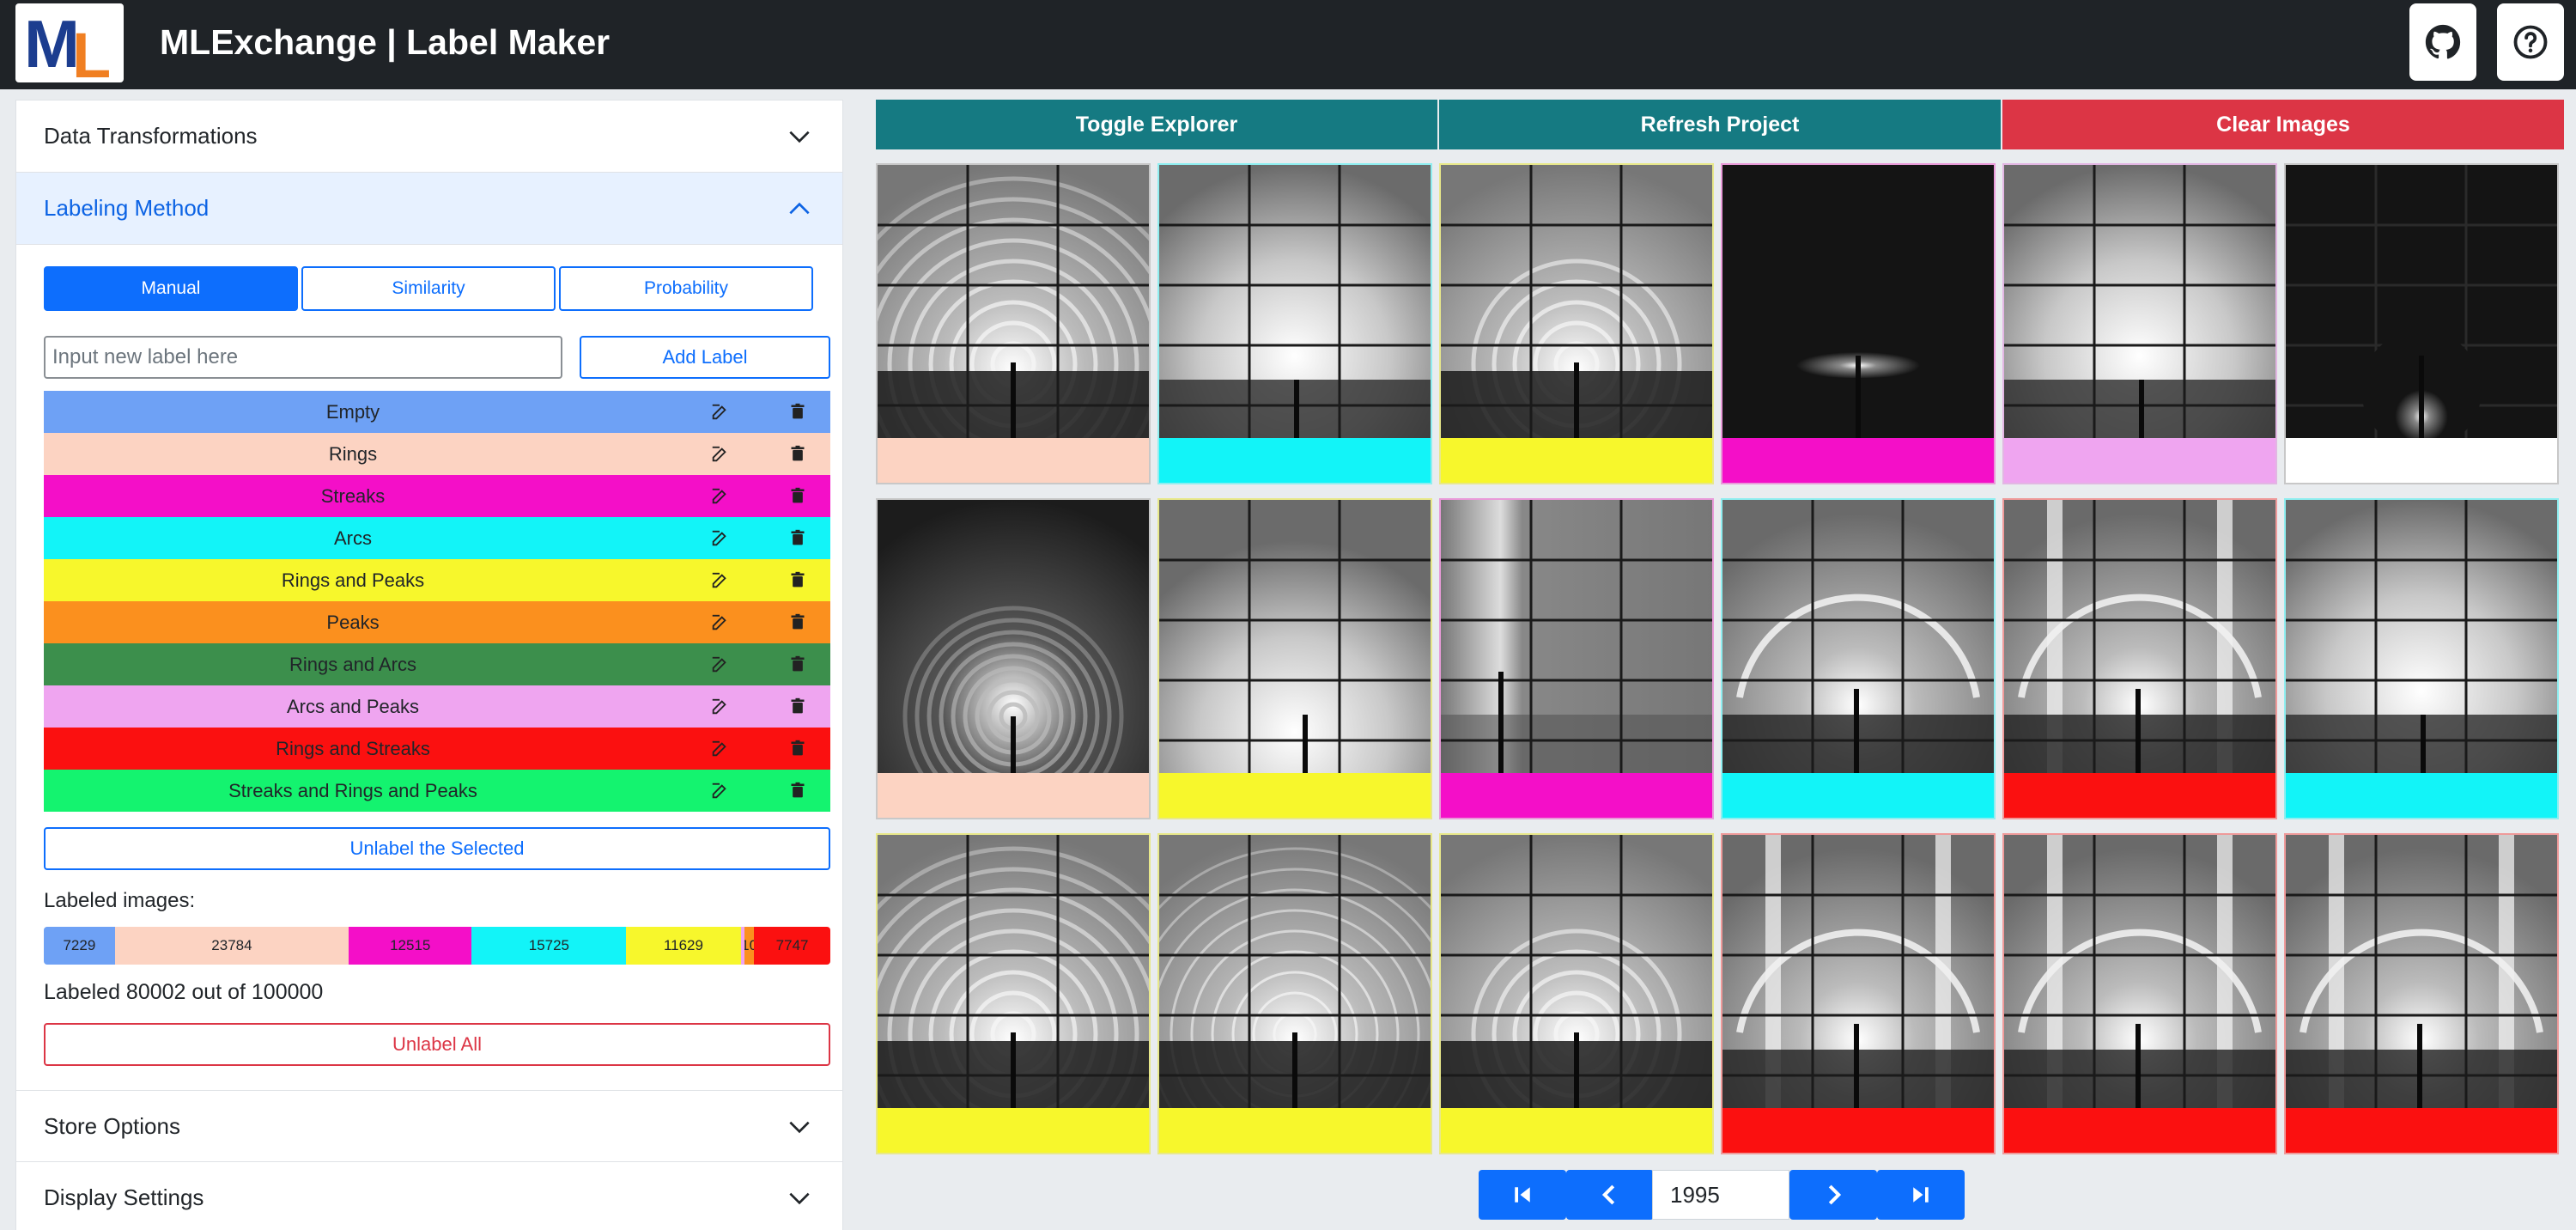 The width and height of the screenshot is (2576, 1230). Describe the element at coordinates (1720, 1195) in the screenshot. I see `page-number-input: 1995` at that location.